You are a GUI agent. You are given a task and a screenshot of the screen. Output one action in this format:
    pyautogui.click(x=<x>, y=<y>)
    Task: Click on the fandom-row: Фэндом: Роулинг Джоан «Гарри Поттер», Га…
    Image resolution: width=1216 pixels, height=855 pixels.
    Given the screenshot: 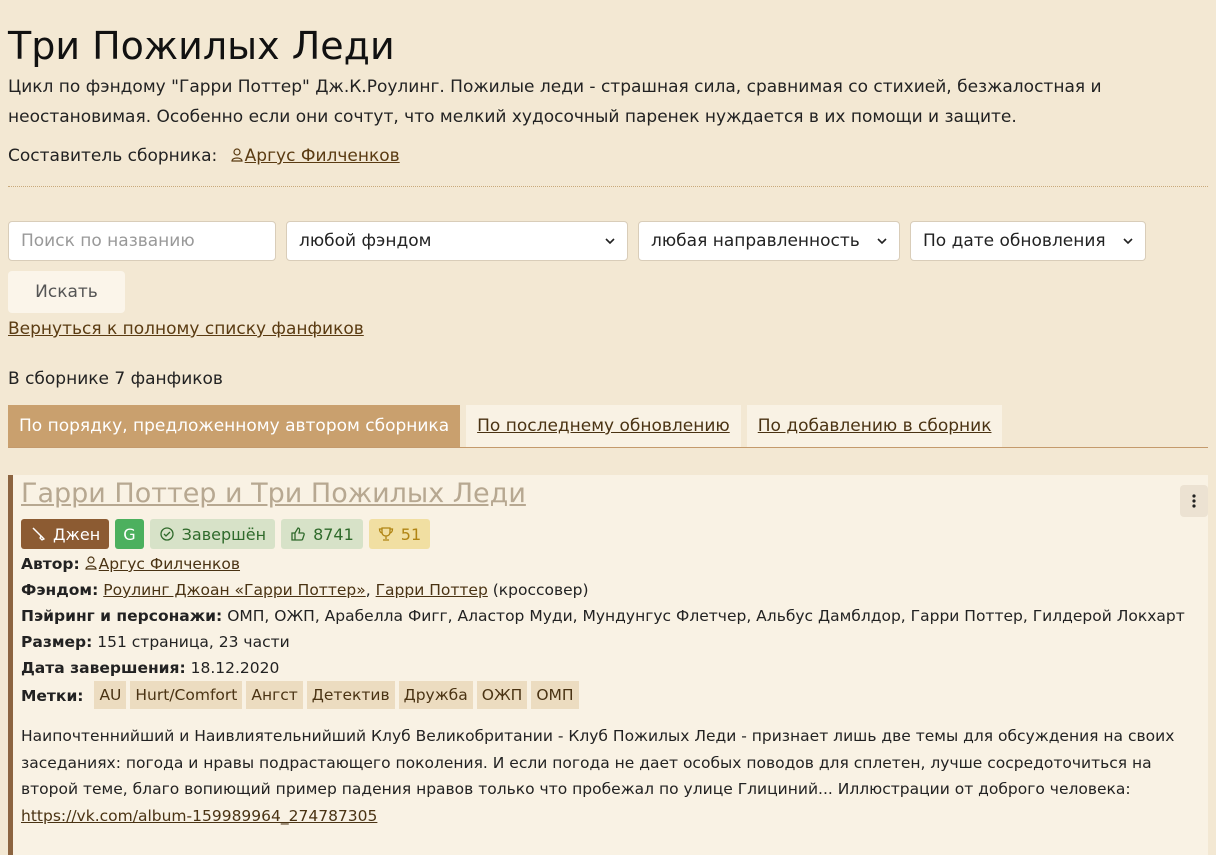 What is the action you would take?
    pyautogui.click(x=614, y=590)
    